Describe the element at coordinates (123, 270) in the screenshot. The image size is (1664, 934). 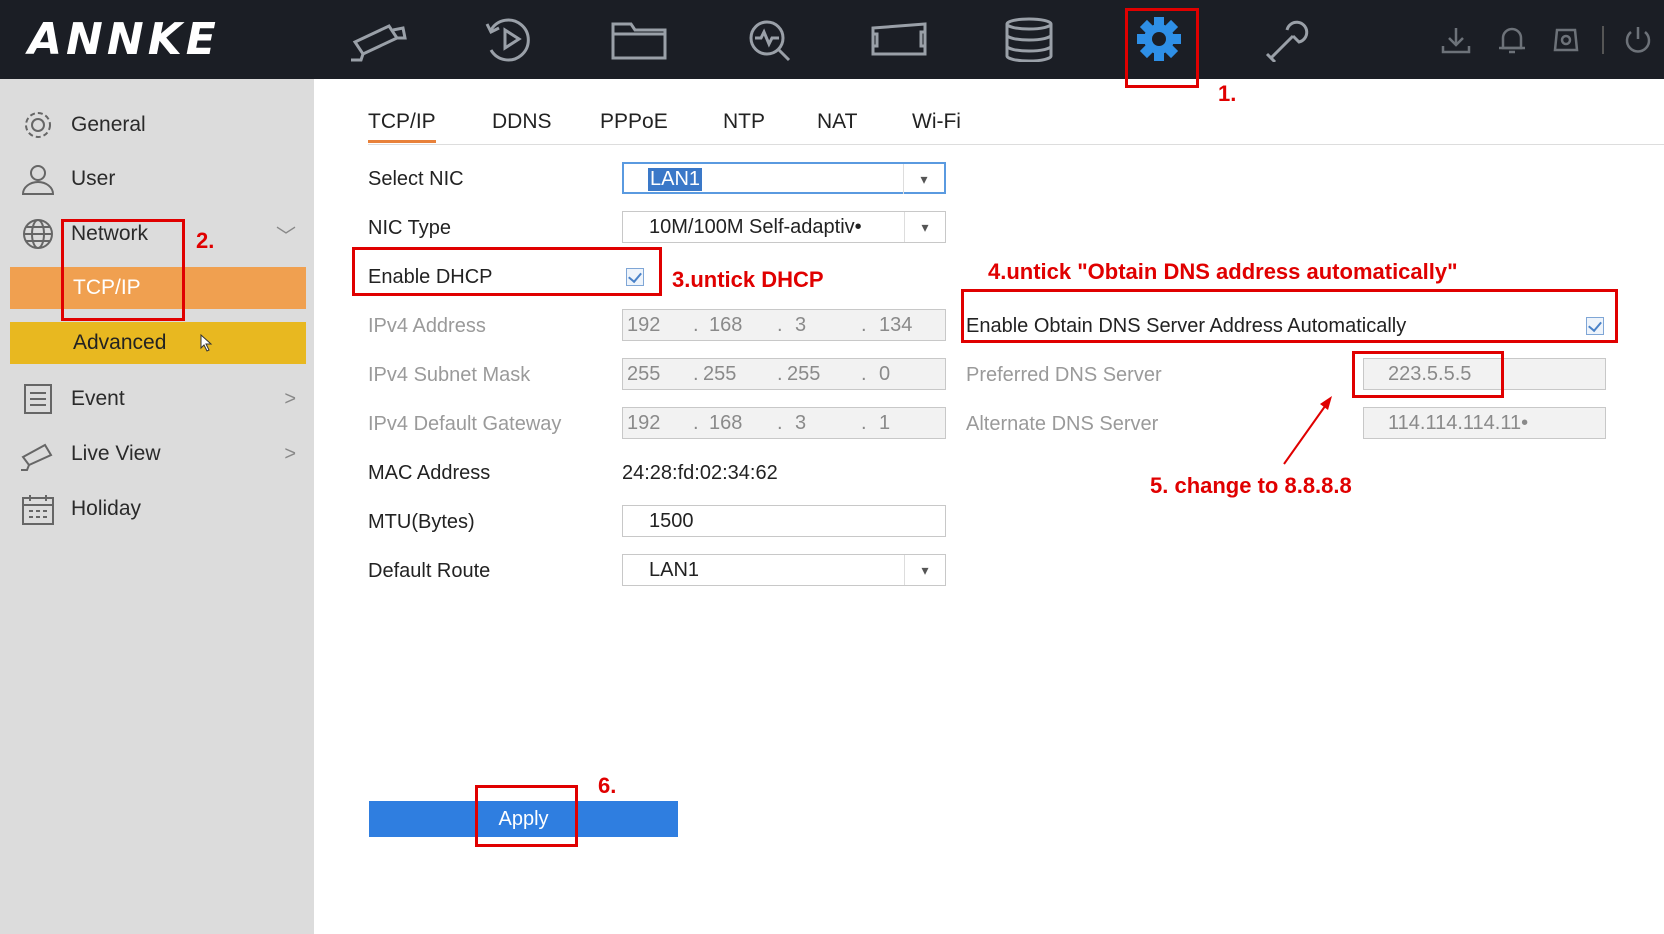
I see `annotation-box-network` at that location.